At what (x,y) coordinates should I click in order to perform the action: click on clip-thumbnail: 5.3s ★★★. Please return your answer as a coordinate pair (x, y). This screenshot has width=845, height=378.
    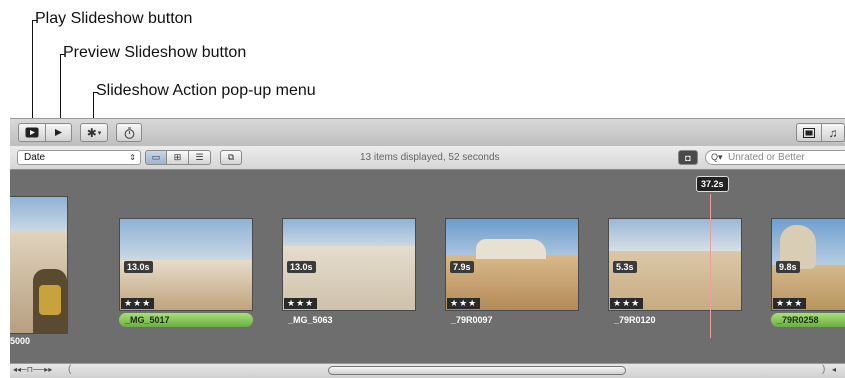
    Looking at the image, I should click on (675, 264).